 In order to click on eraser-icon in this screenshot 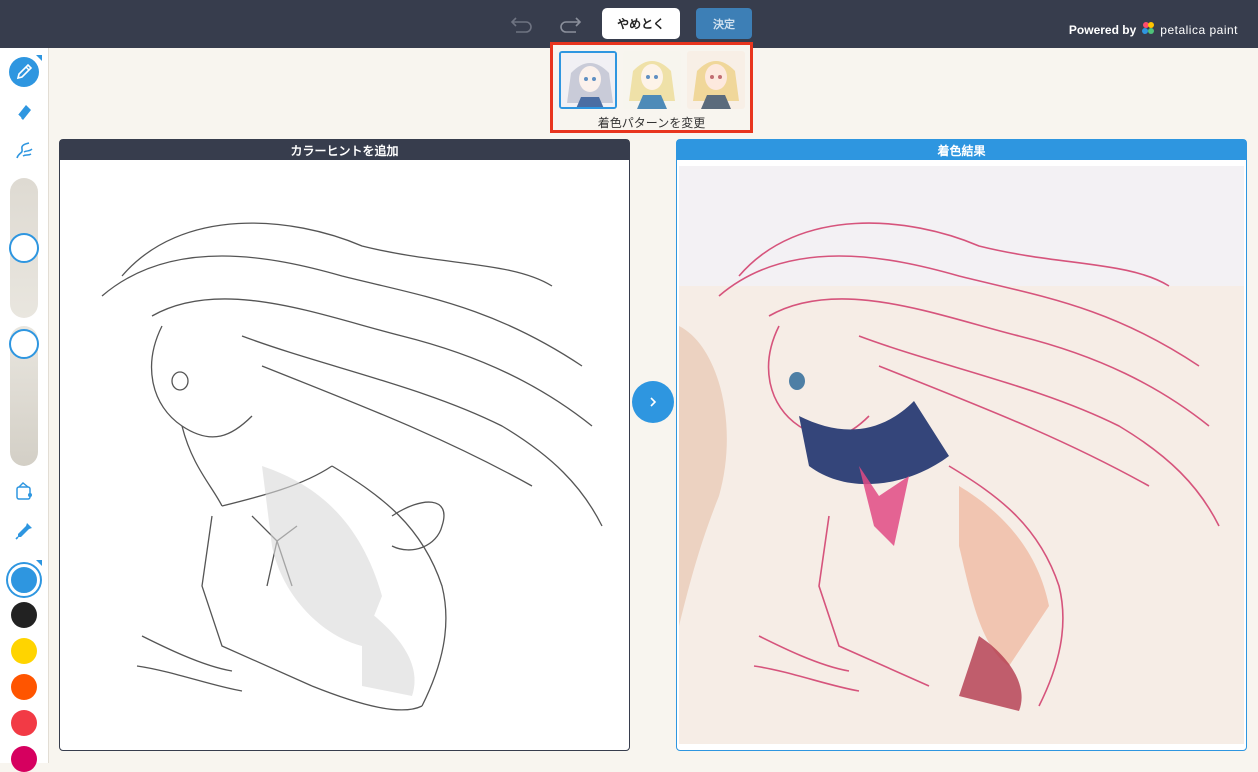, I will do `click(24, 112)`.